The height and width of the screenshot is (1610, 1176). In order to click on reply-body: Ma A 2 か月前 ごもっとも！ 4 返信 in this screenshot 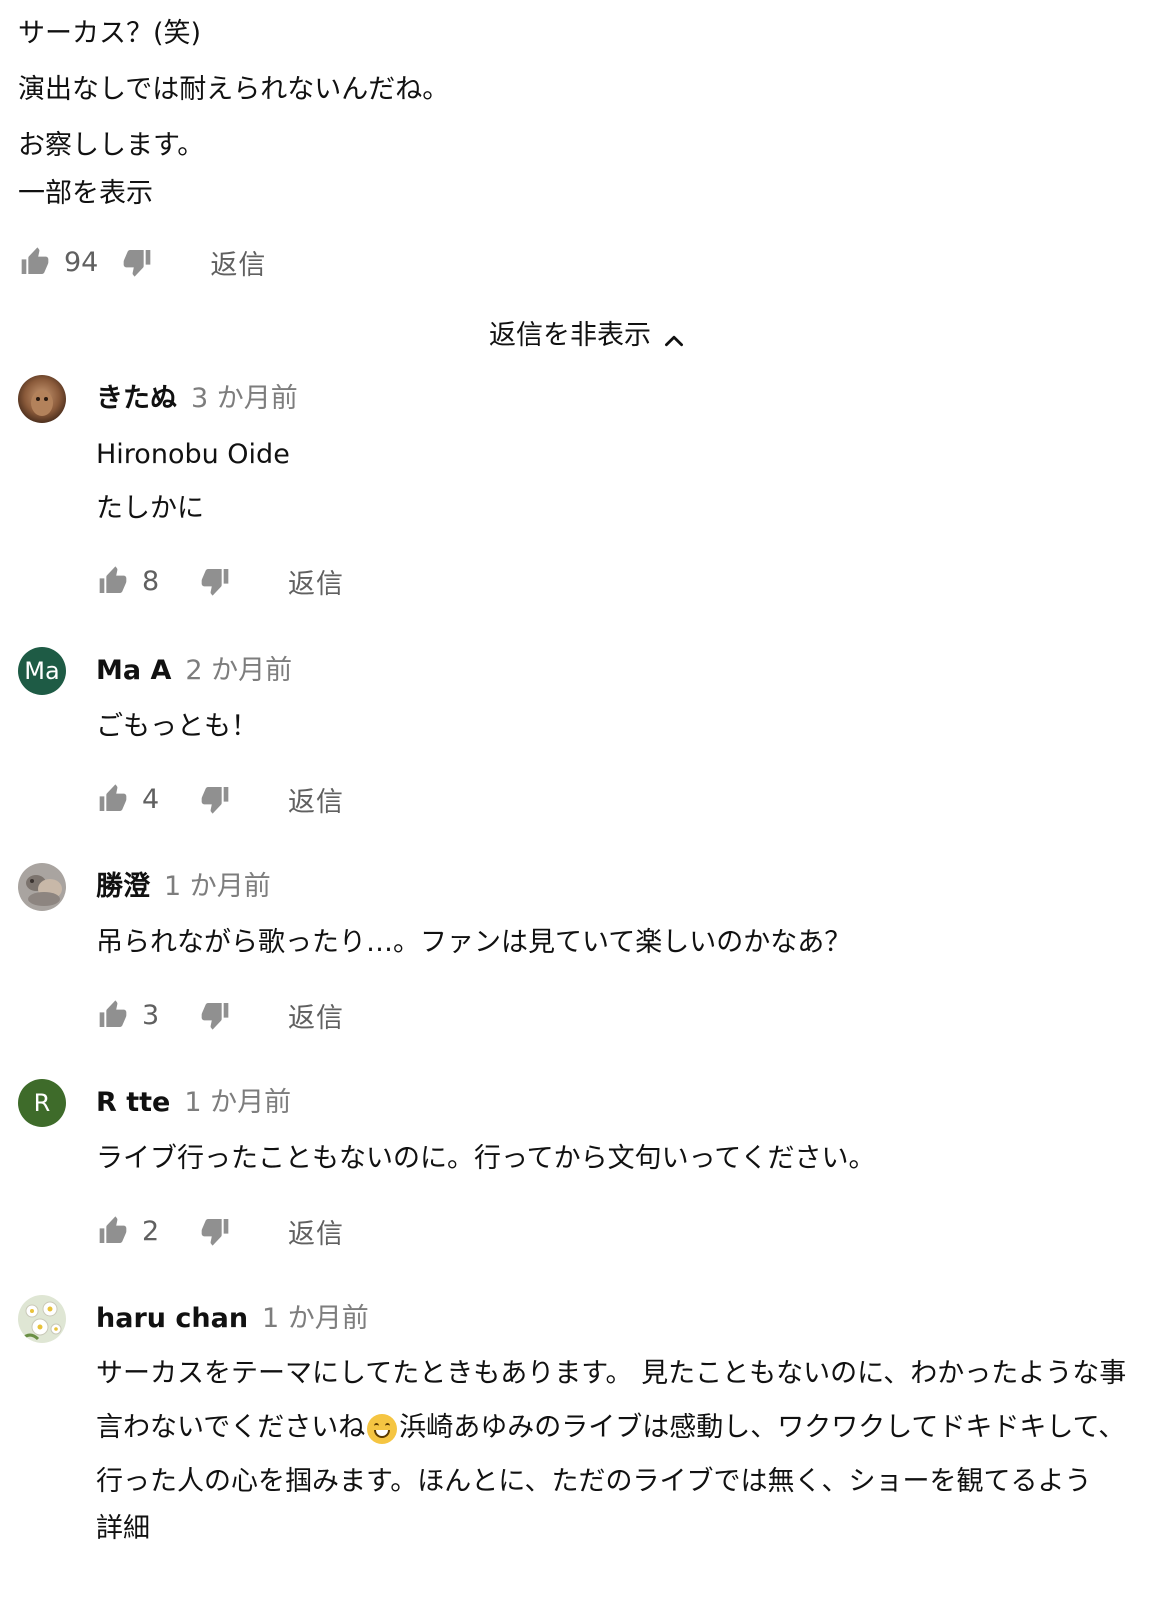, I will do `click(631, 734)`.